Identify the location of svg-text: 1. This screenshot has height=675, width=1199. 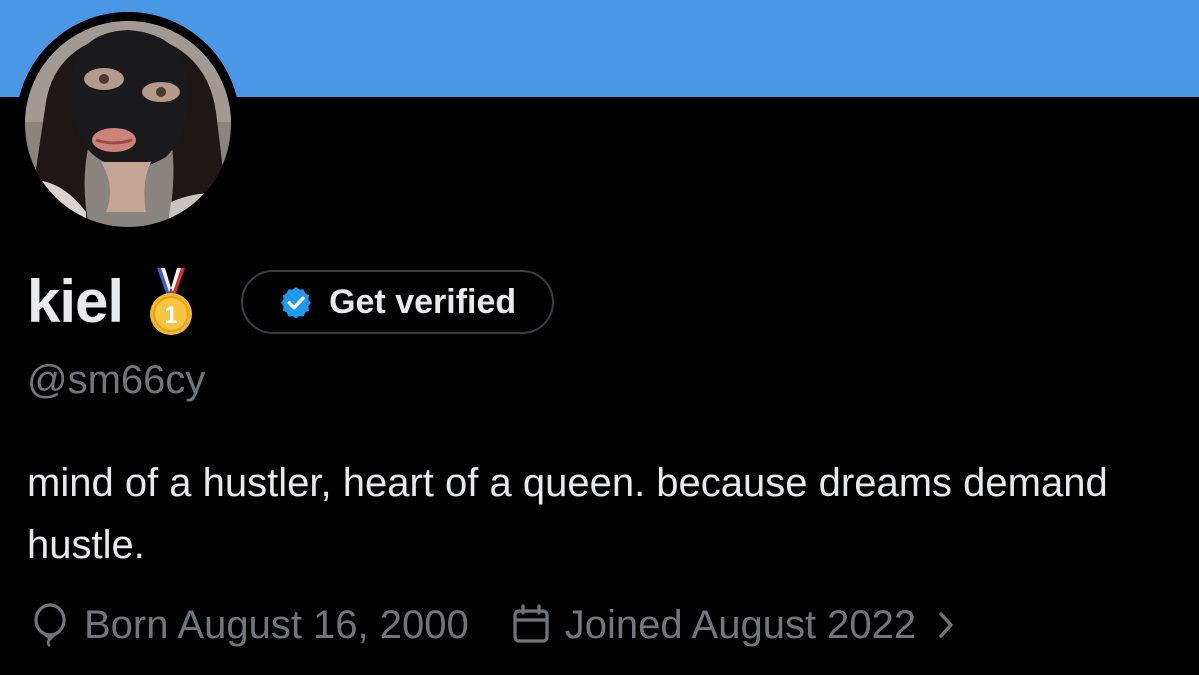
(170, 315).